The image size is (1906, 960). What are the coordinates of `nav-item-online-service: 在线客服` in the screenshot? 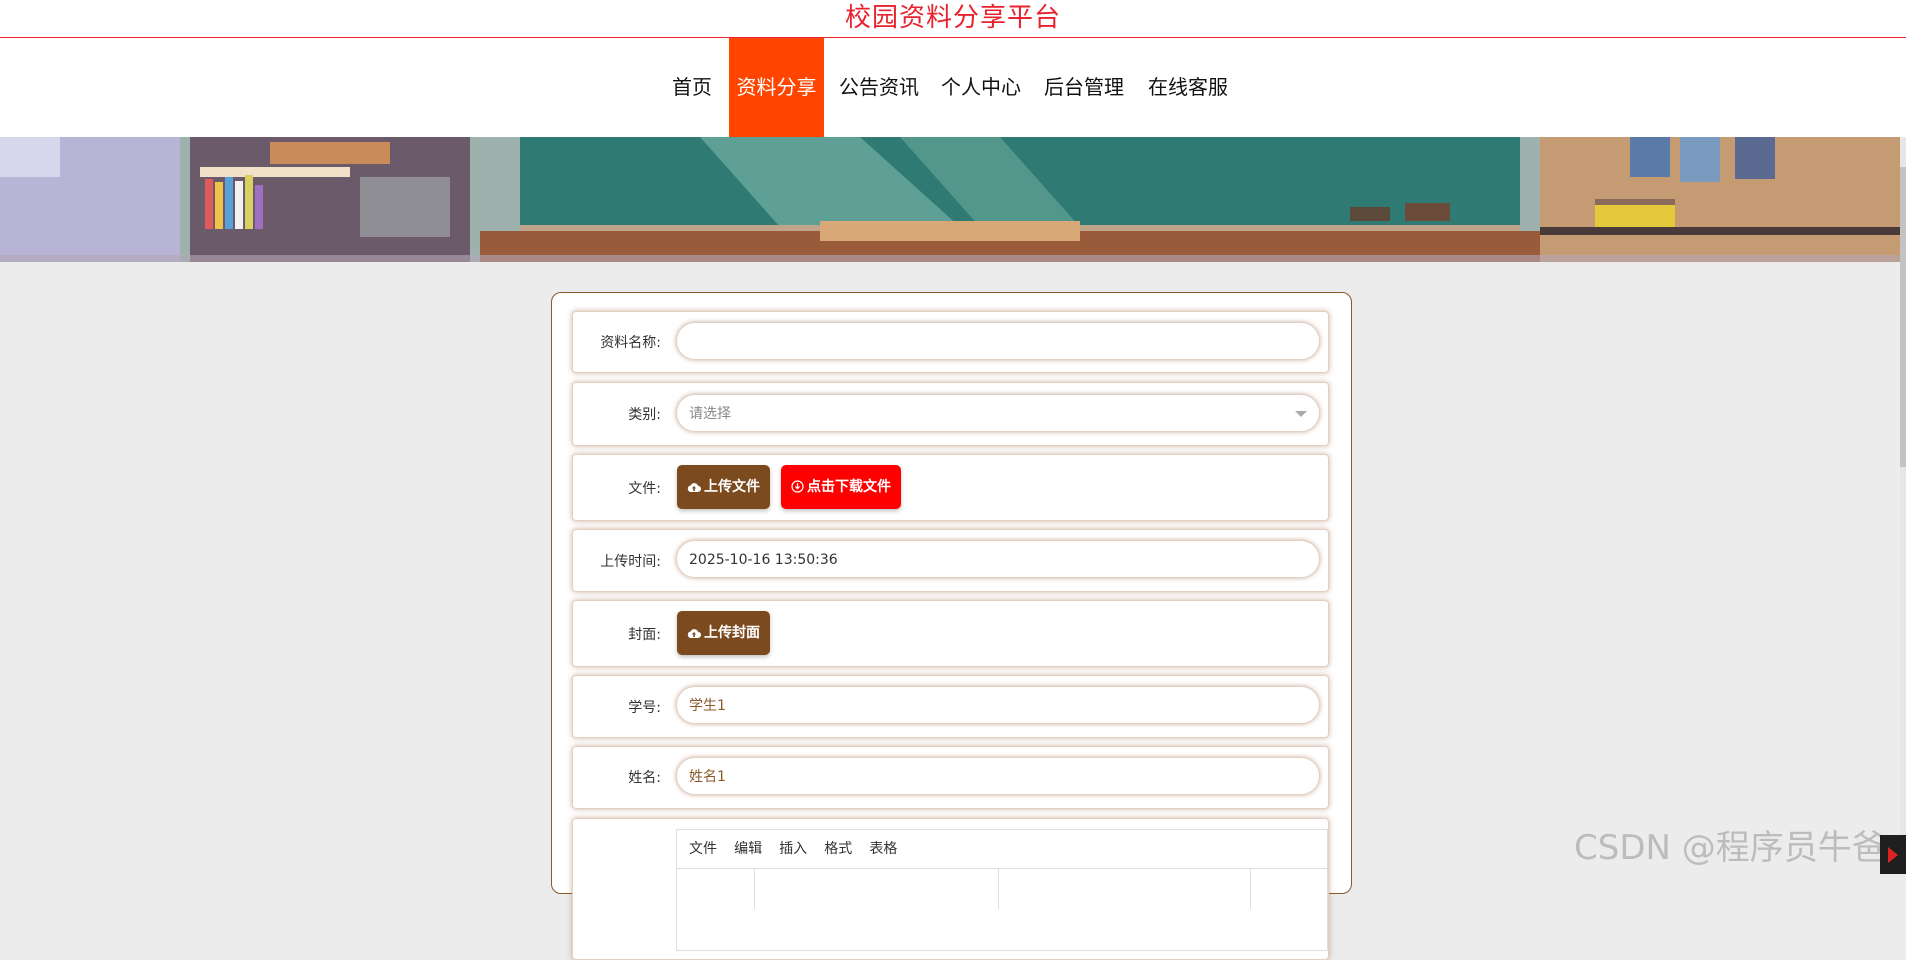 It's located at (1188, 87).